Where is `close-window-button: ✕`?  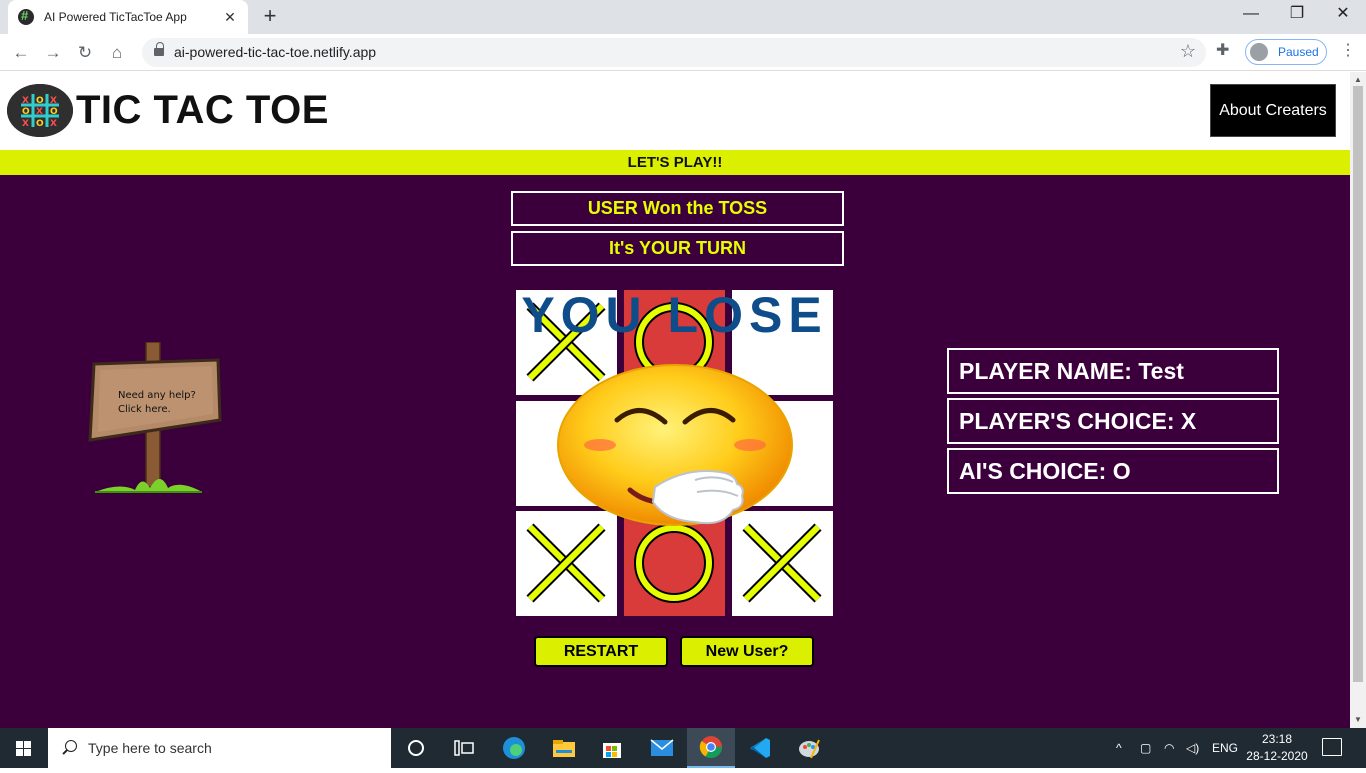
close-window-button: ✕ is located at coordinates (1343, 15).